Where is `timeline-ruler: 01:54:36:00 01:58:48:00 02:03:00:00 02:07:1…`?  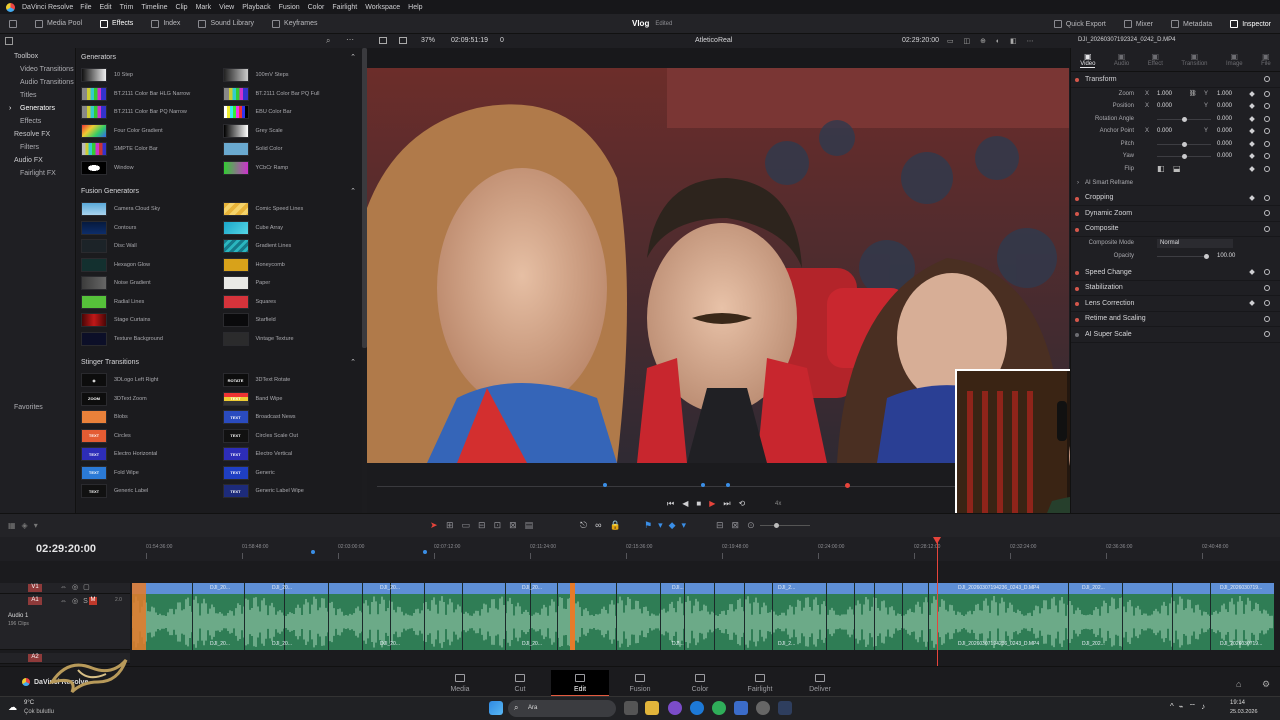
timeline-ruler: 01:54:36:00 01:58:48:00 02:03:00:00 02:07:1… is located at coordinates (706, 549).